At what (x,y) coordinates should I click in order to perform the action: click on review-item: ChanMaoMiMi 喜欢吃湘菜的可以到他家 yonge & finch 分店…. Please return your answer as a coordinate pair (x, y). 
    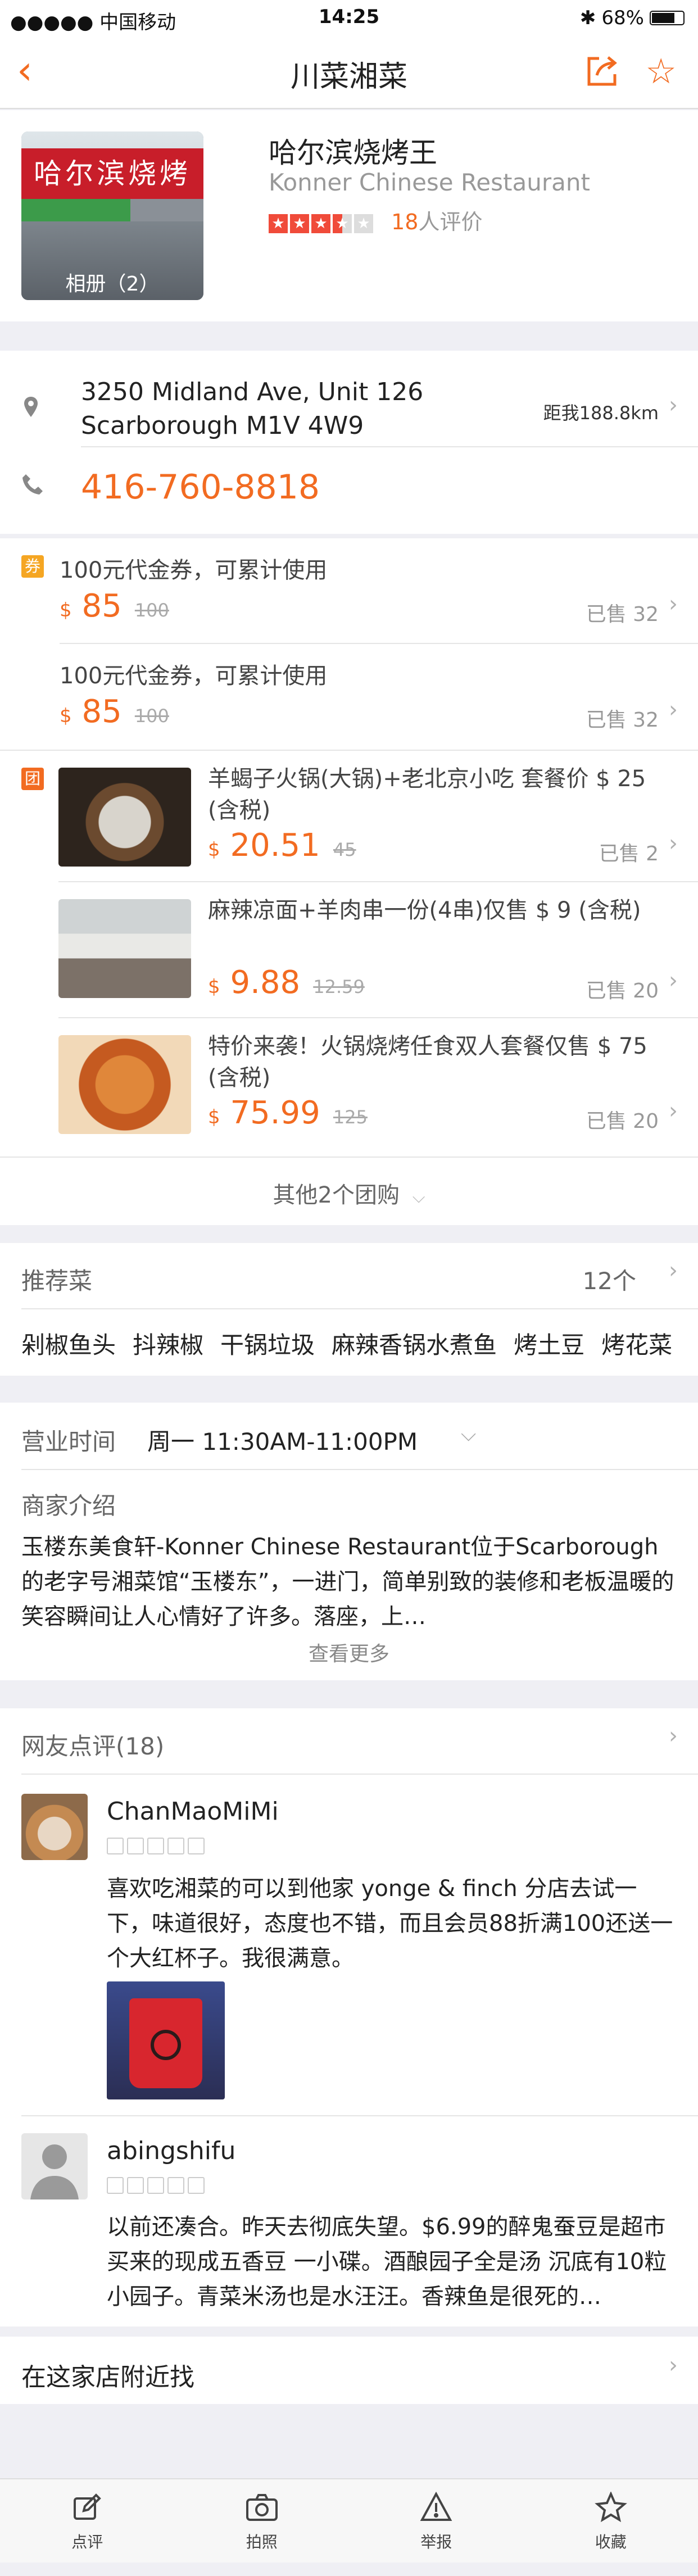
    Looking at the image, I should click on (349, 1954).